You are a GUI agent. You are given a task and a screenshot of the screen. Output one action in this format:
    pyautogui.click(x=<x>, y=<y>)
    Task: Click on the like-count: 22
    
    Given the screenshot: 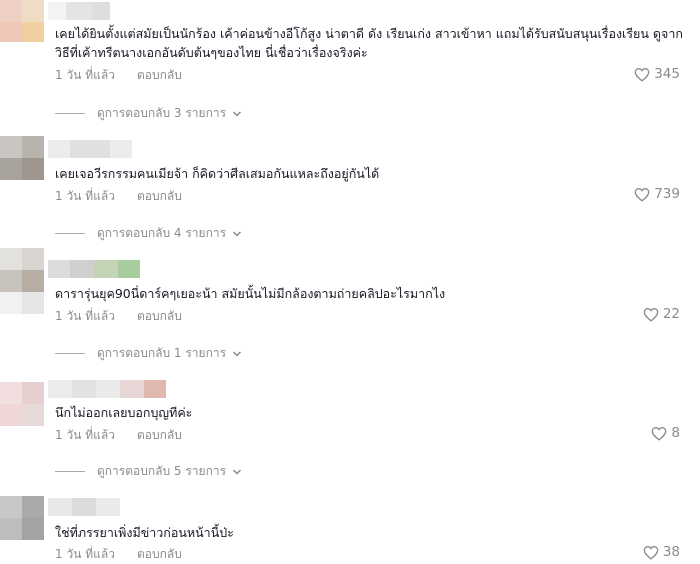 What is the action you would take?
    pyautogui.click(x=671, y=314)
    